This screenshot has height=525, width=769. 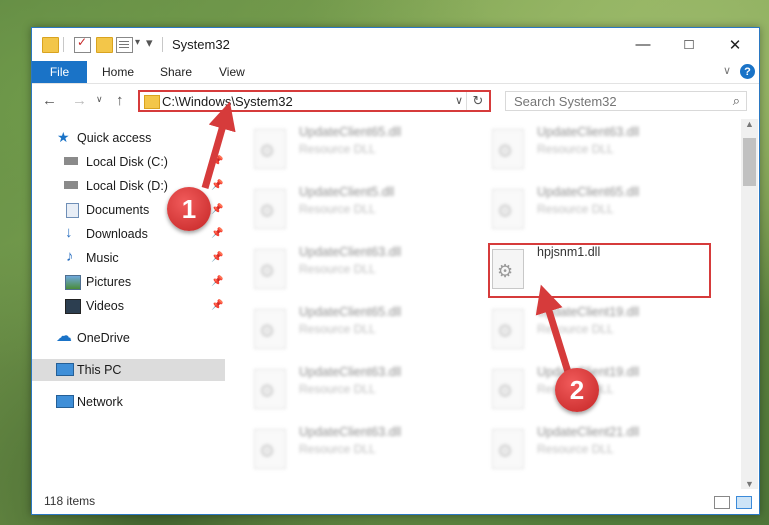 I want to click on step-badge-2: 2, so click(x=577, y=390).